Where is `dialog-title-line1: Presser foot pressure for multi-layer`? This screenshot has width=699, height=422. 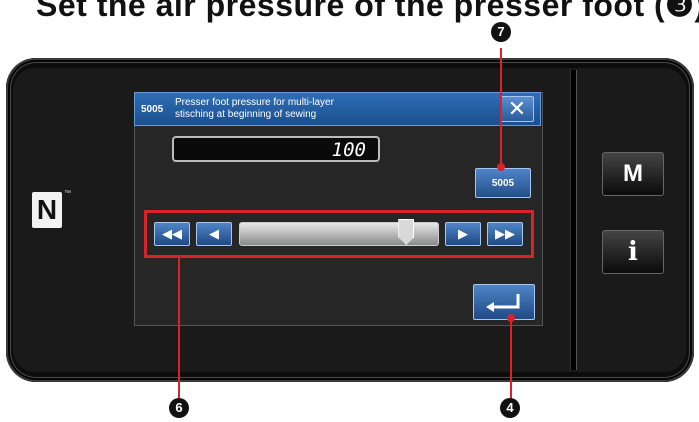
dialog-title-line1: Presser foot pressure for multi-layer is located at coordinates (254, 102).